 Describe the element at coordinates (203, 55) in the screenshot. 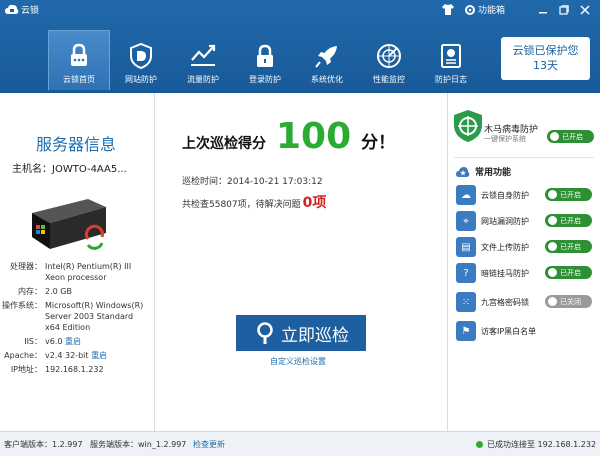

I see `traffic-icon` at that location.